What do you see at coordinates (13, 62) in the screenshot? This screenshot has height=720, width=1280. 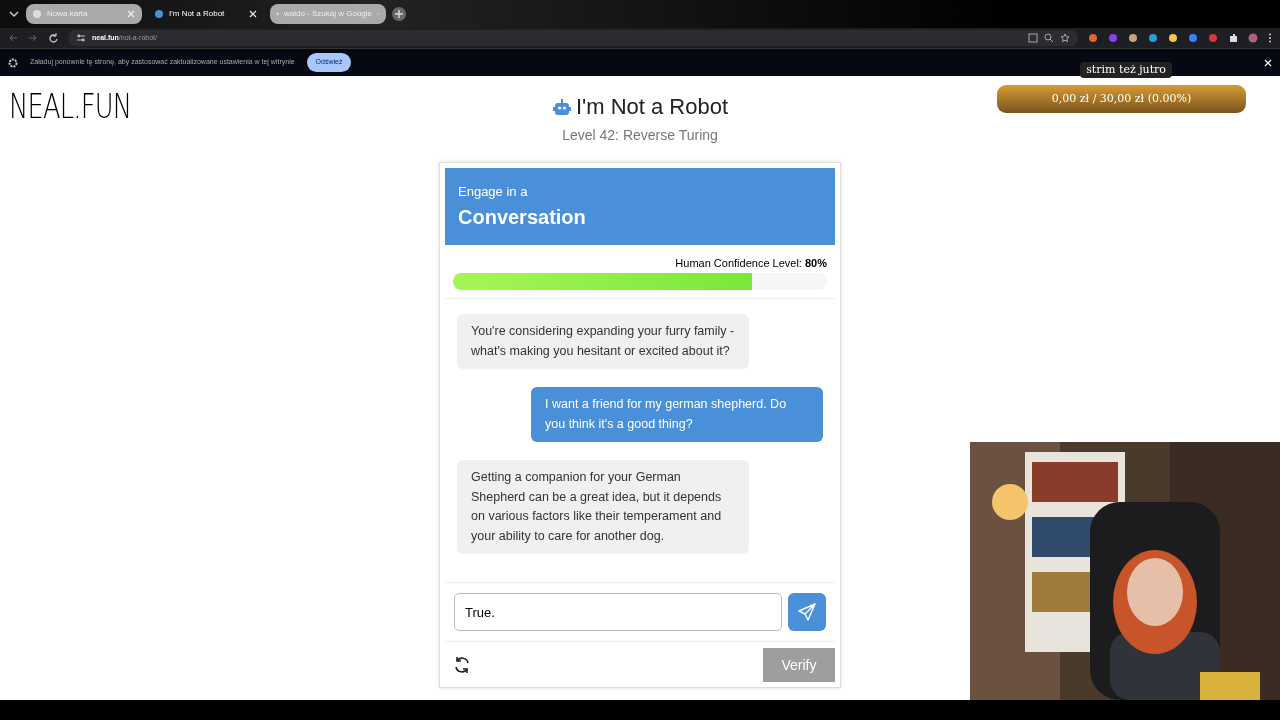 I see `settings-icon` at bounding box center [13, 62].